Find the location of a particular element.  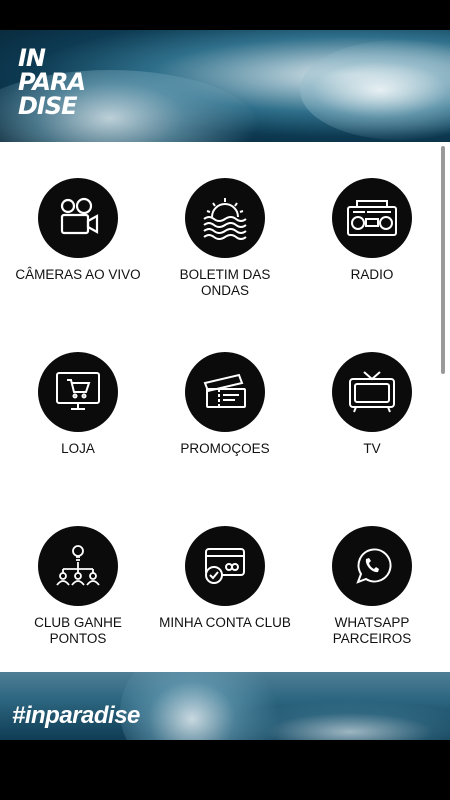

menu-item-wave-report: BOLETIM DAS ONDAS is located at coordinates (225, 238).